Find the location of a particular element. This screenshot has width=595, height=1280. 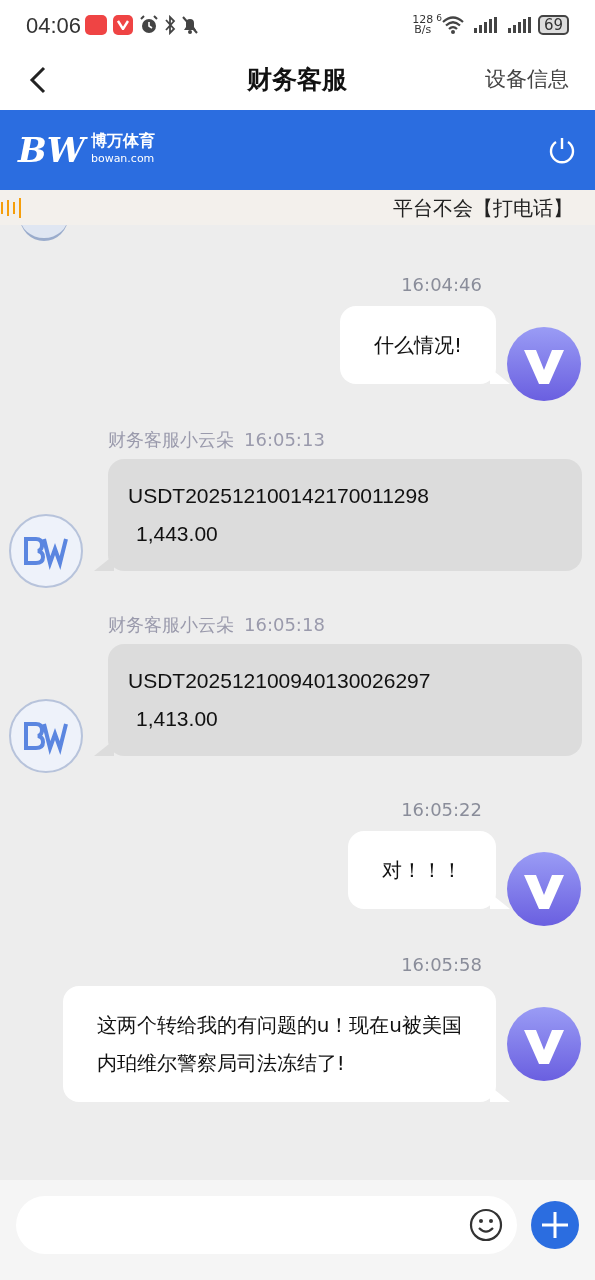

notice-text: 平台不会【打电话】 is located at coordinates (483, 208).